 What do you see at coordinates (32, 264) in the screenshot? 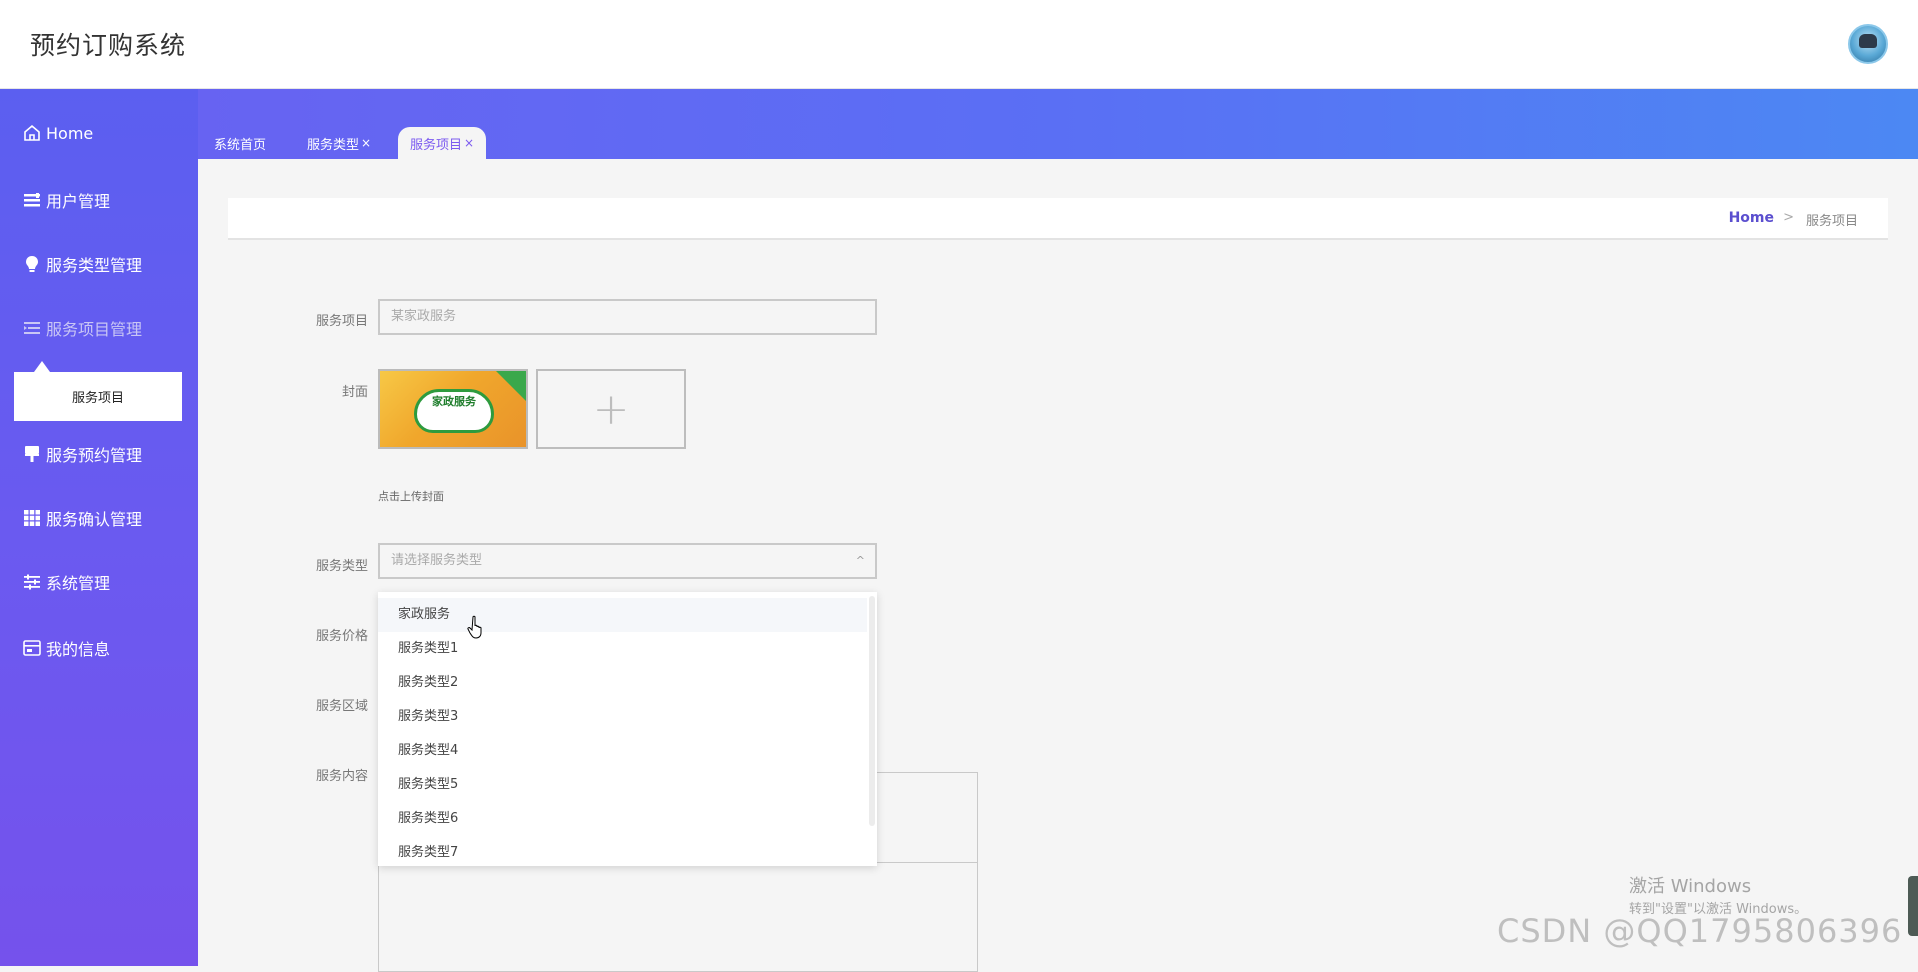
I see `bulb-icon` at bounding box center [32, 264].